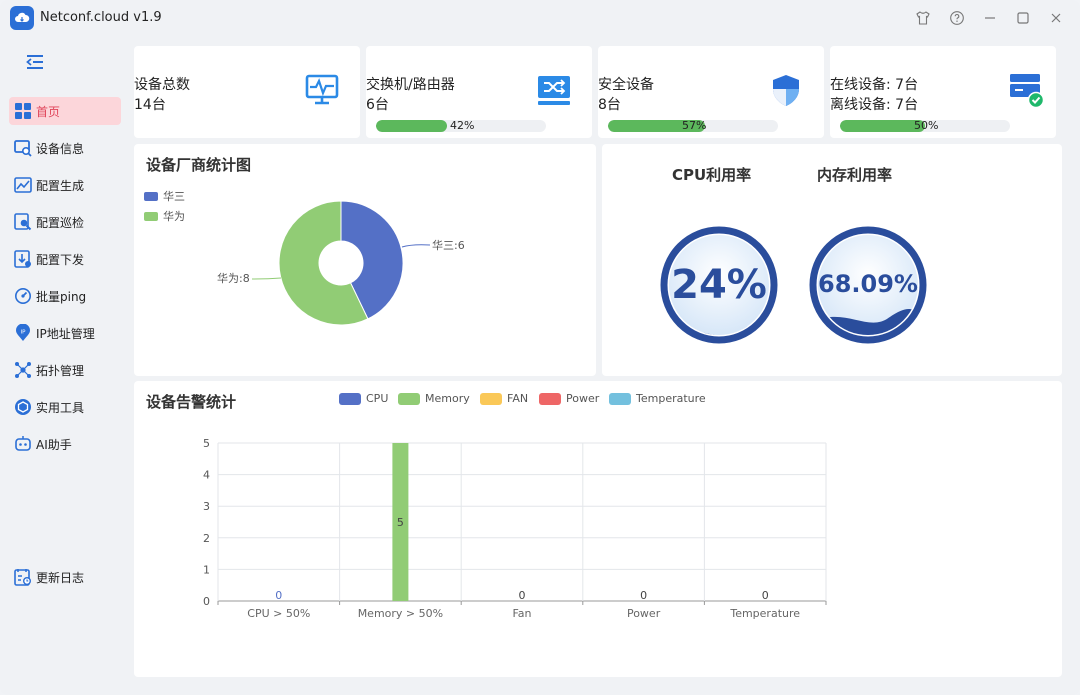 The width and height of the screenshot is (1080, 695). I want to click on sidebar-item-label: 实用工具, so click(60, 407).